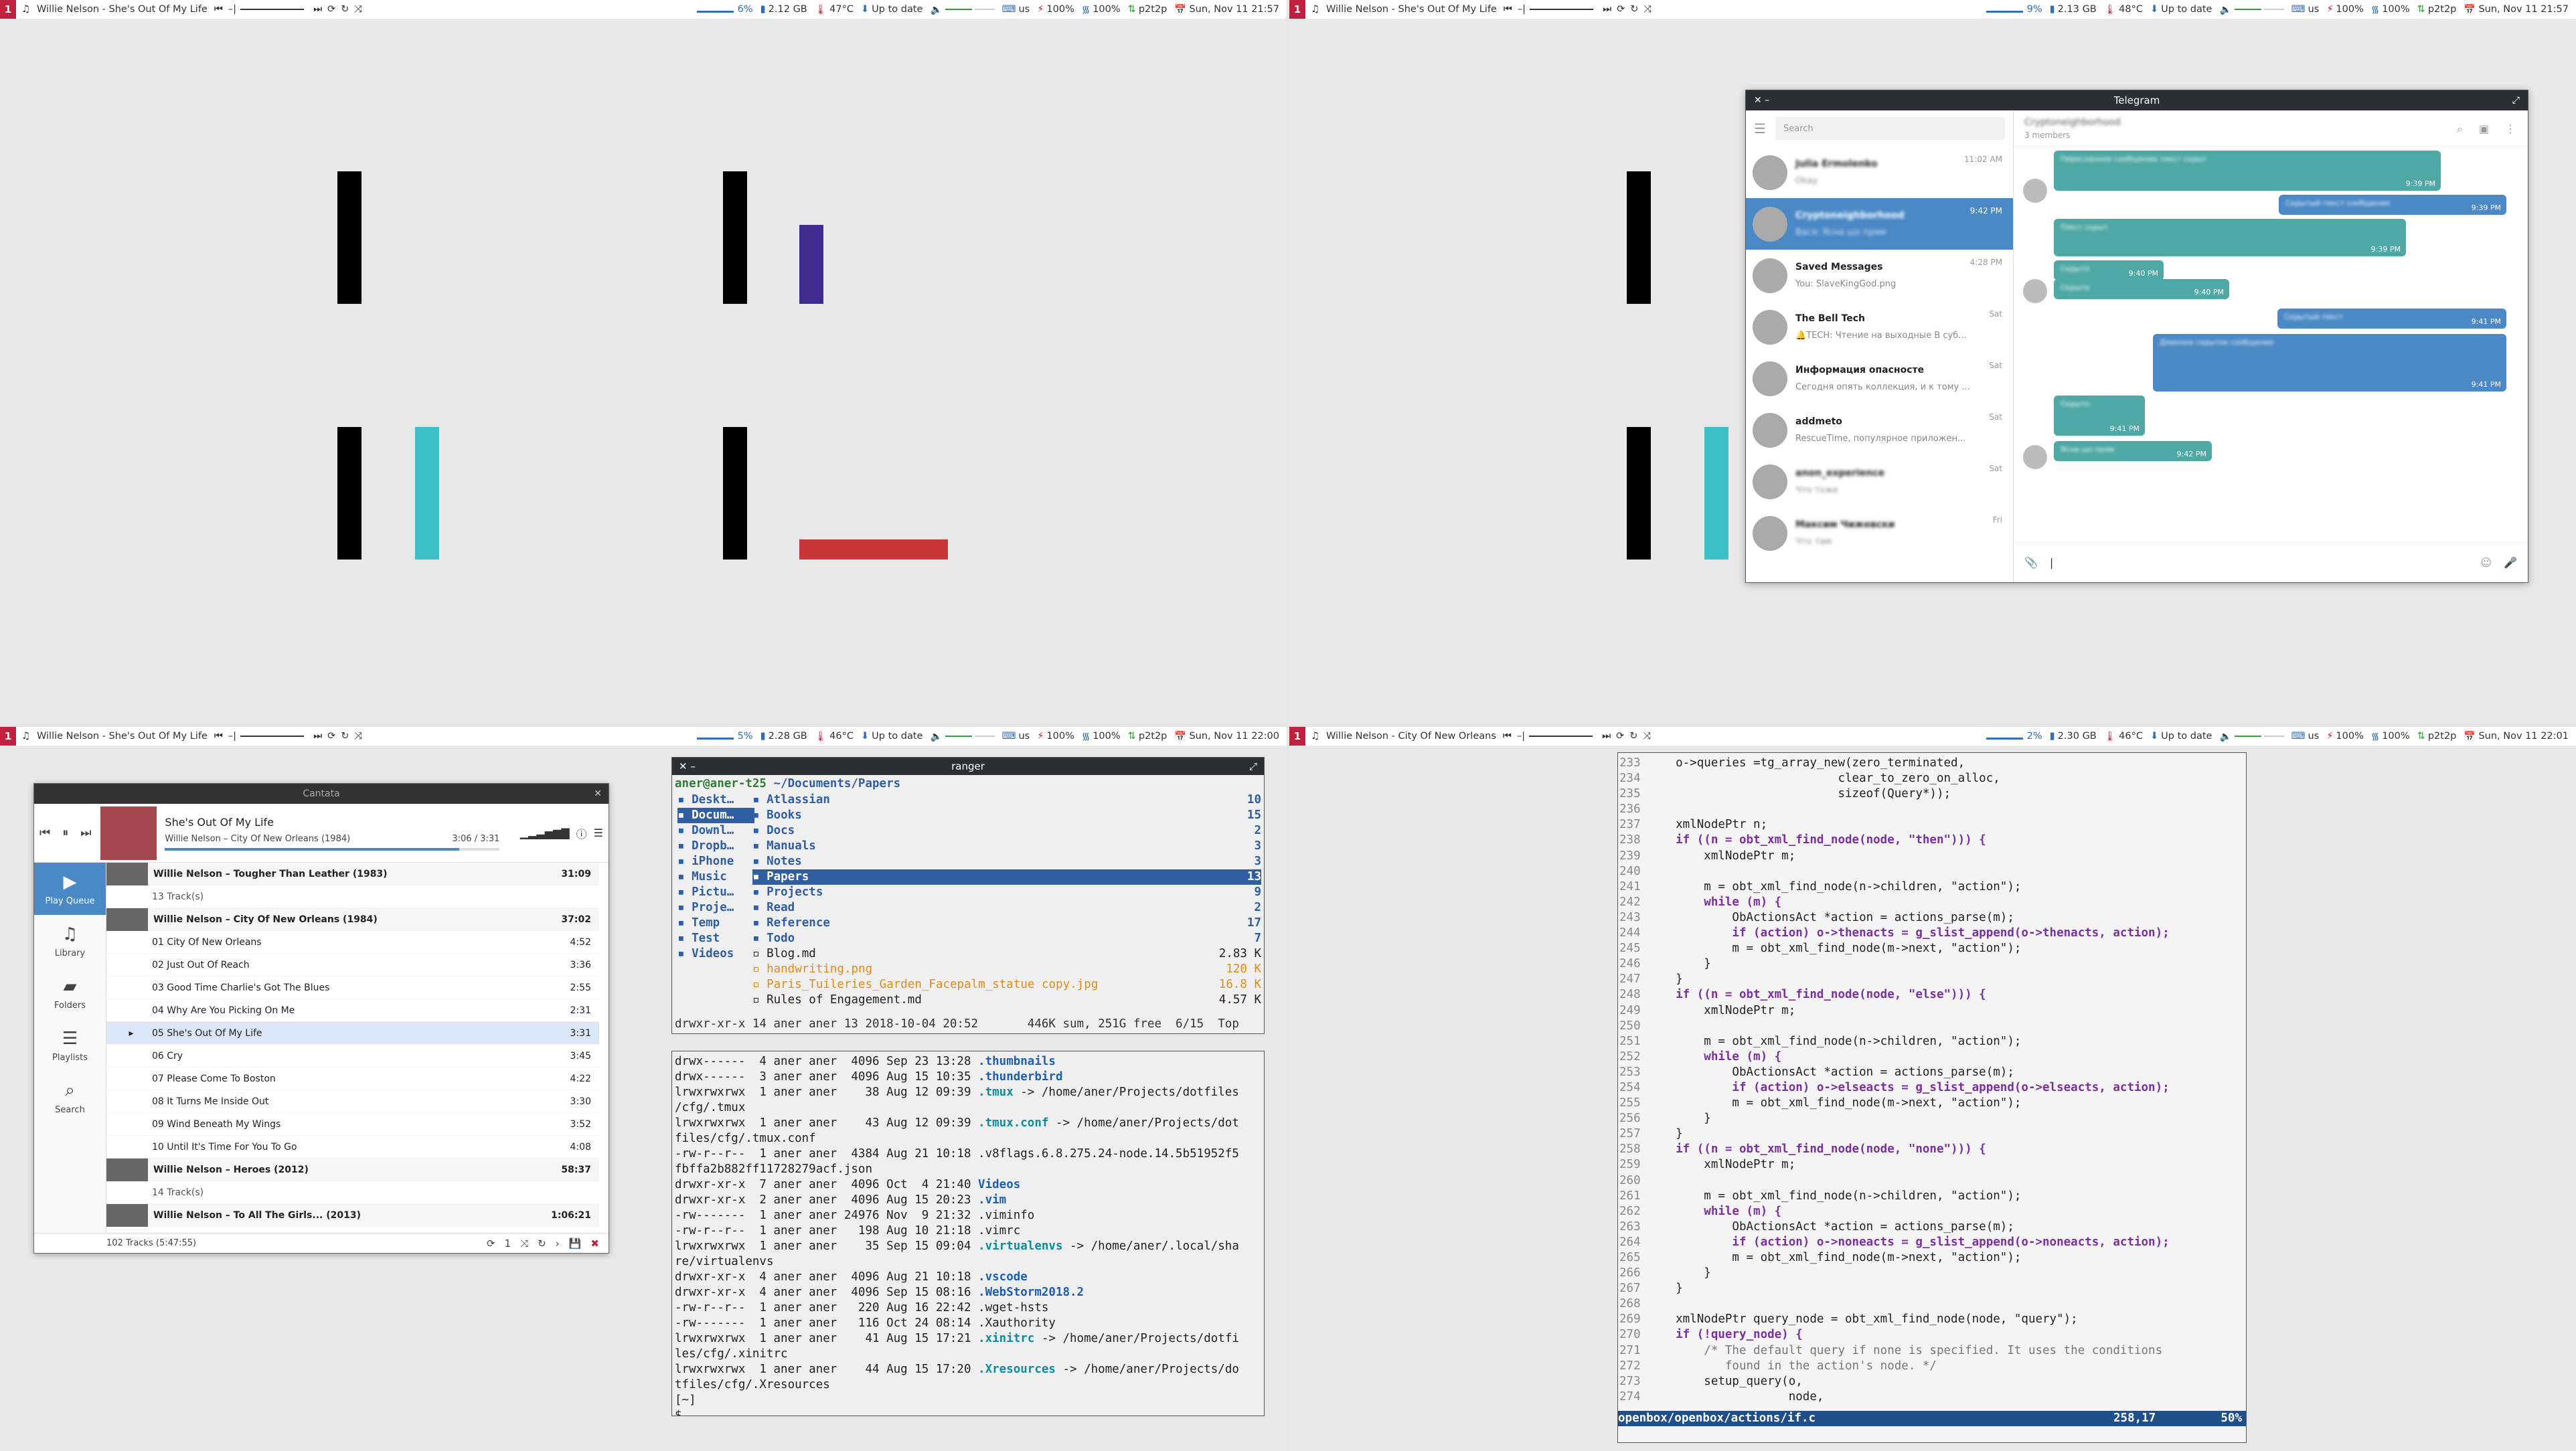 The image size is (2576, 1451). I want to click on table-row: 13 Track(s), so click(352, 896).